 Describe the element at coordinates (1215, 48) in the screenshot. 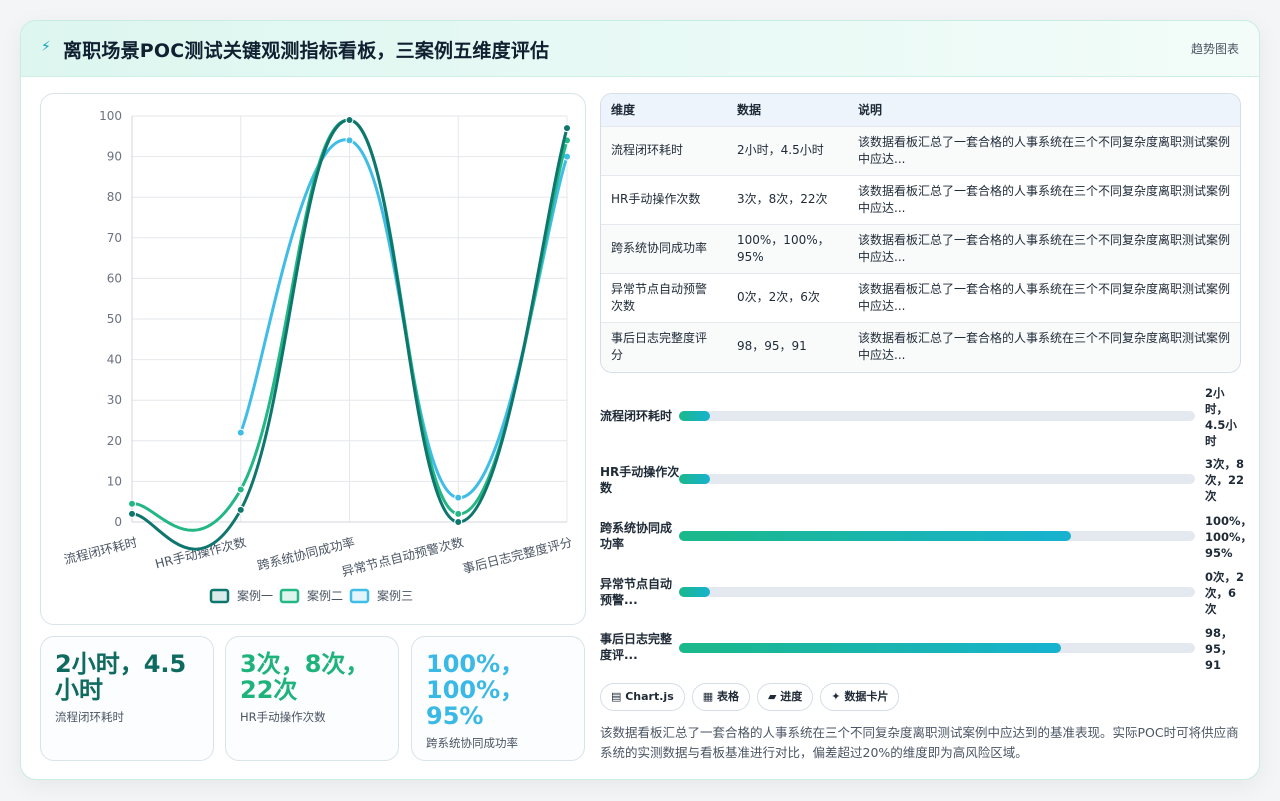

I see `trend-chart-link: 趋势图表` at that location.